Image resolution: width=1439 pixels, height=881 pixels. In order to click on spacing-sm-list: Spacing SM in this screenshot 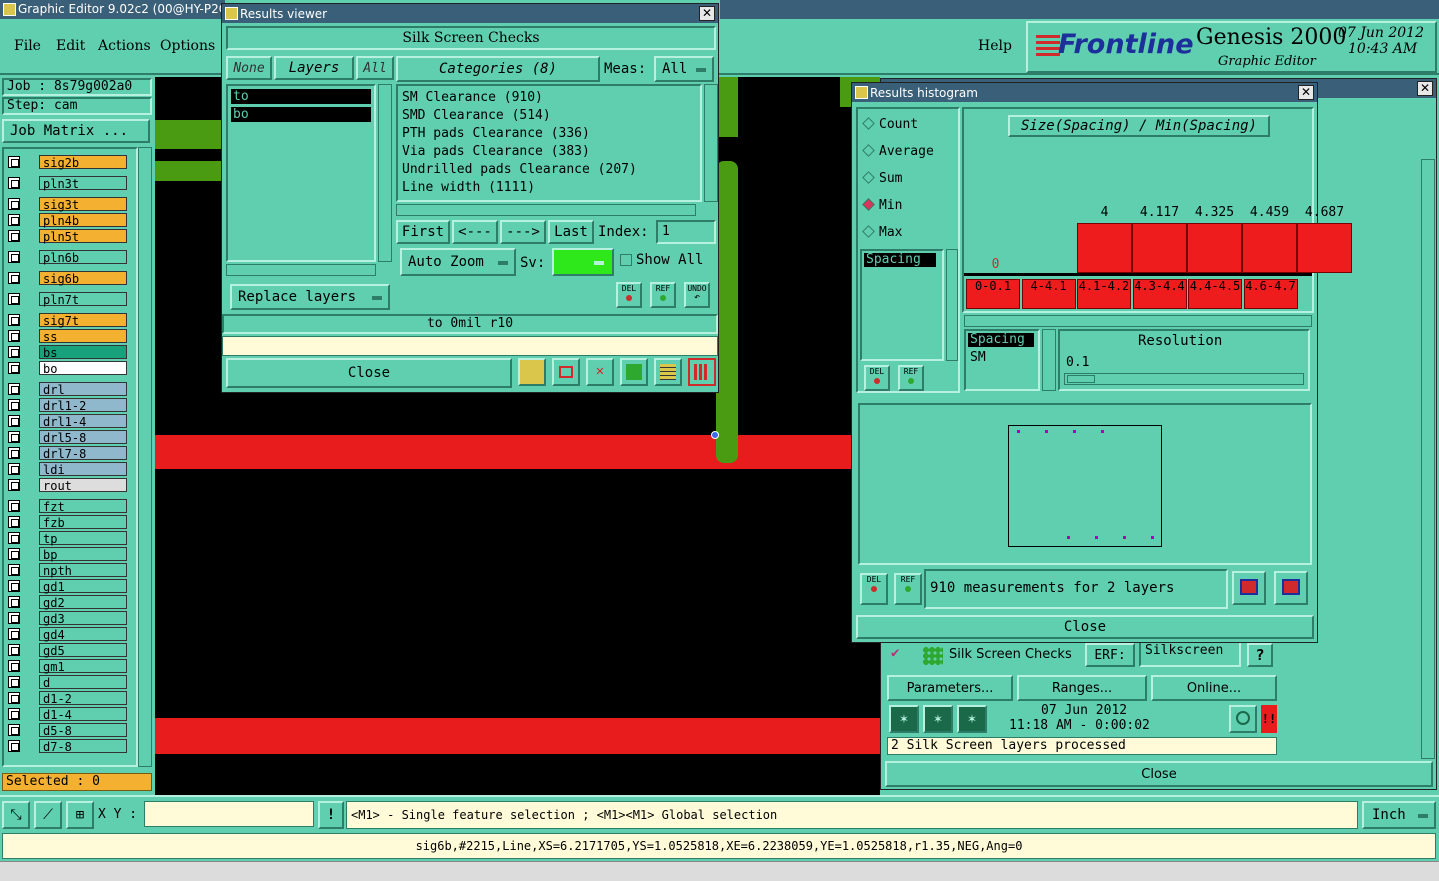, I will do `click(1002, 360)`.